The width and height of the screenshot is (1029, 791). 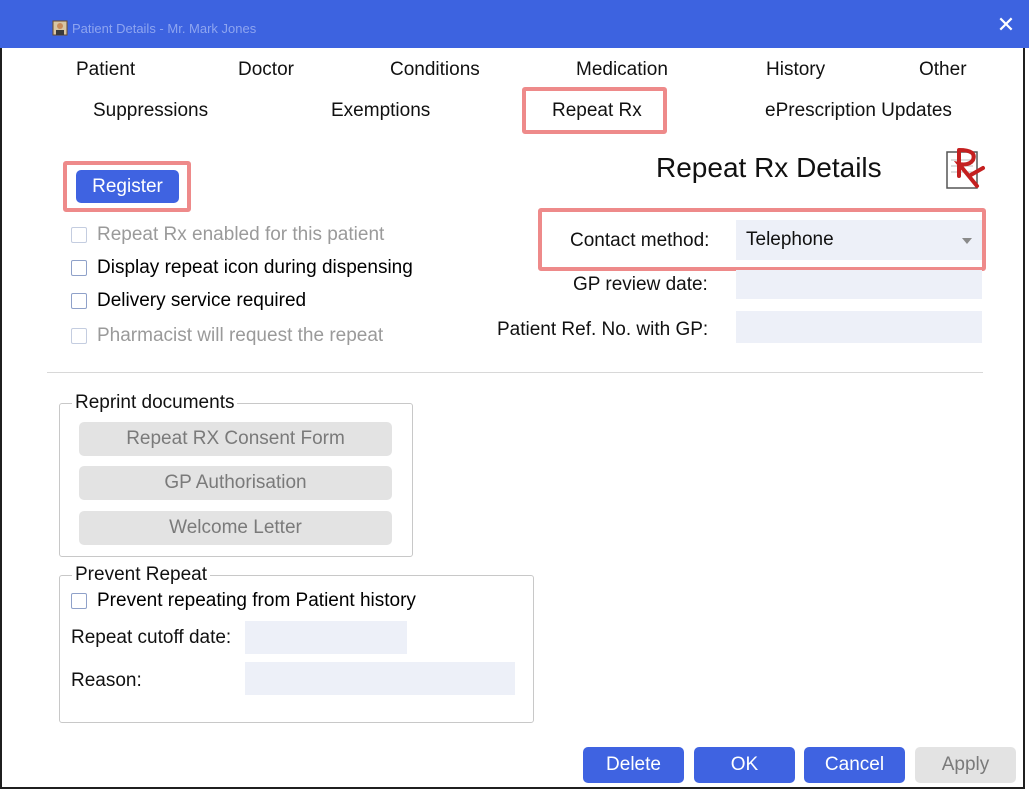 What do you see at coordinates (155, 403) in the screenshot?
I see `reprint-documents-legend: Reprint documents` at bounding box center [155, 403].